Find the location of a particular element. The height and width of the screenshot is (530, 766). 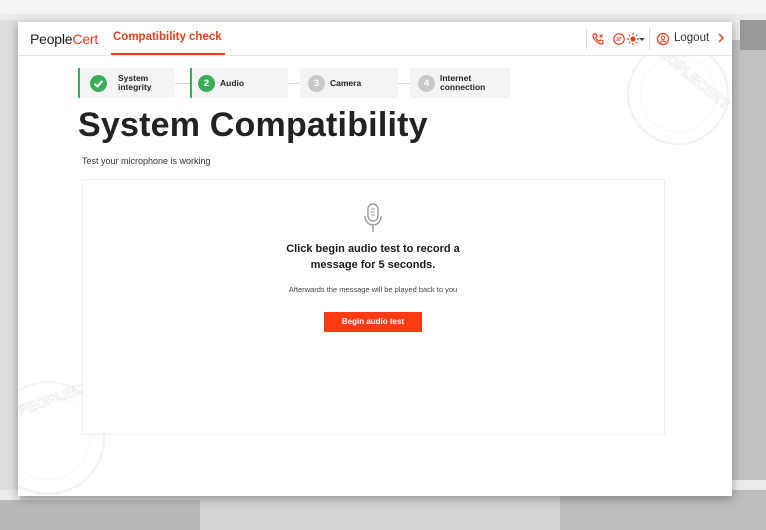

page-title: System Compatibility is located at coordinates (253, 125).